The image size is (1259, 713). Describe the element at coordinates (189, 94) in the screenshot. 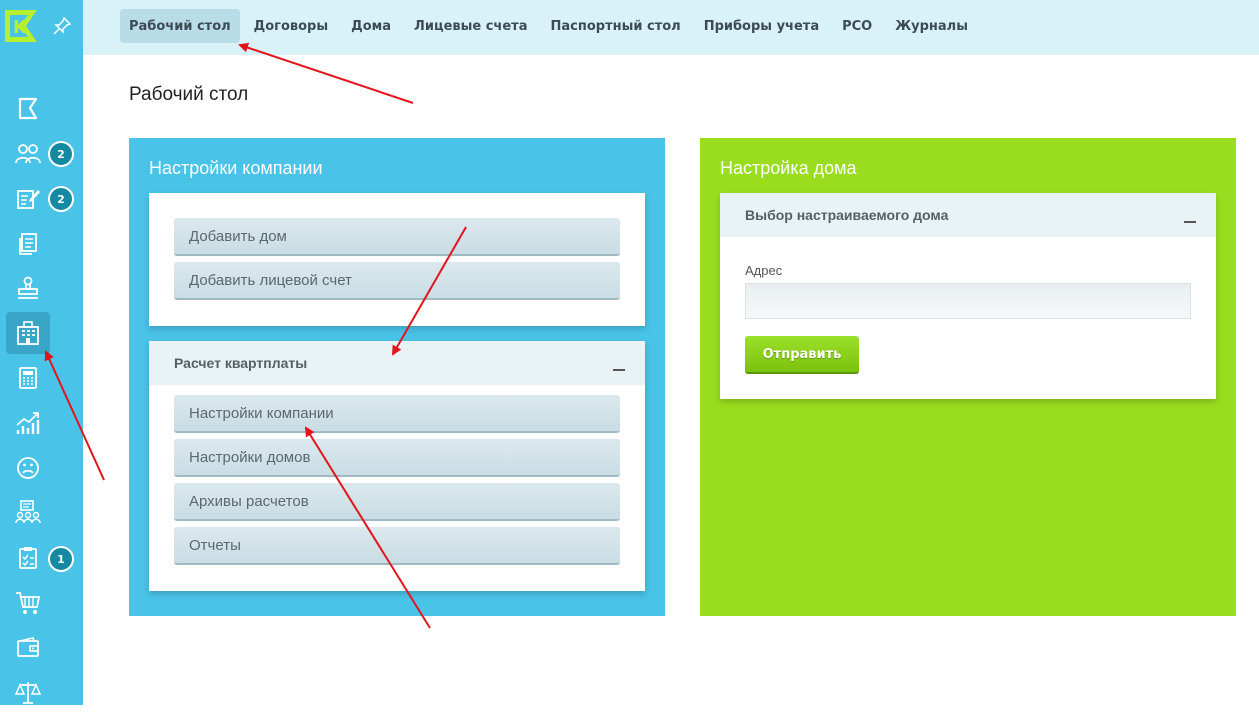

I see `page-title: Рабочий стол` at that location.